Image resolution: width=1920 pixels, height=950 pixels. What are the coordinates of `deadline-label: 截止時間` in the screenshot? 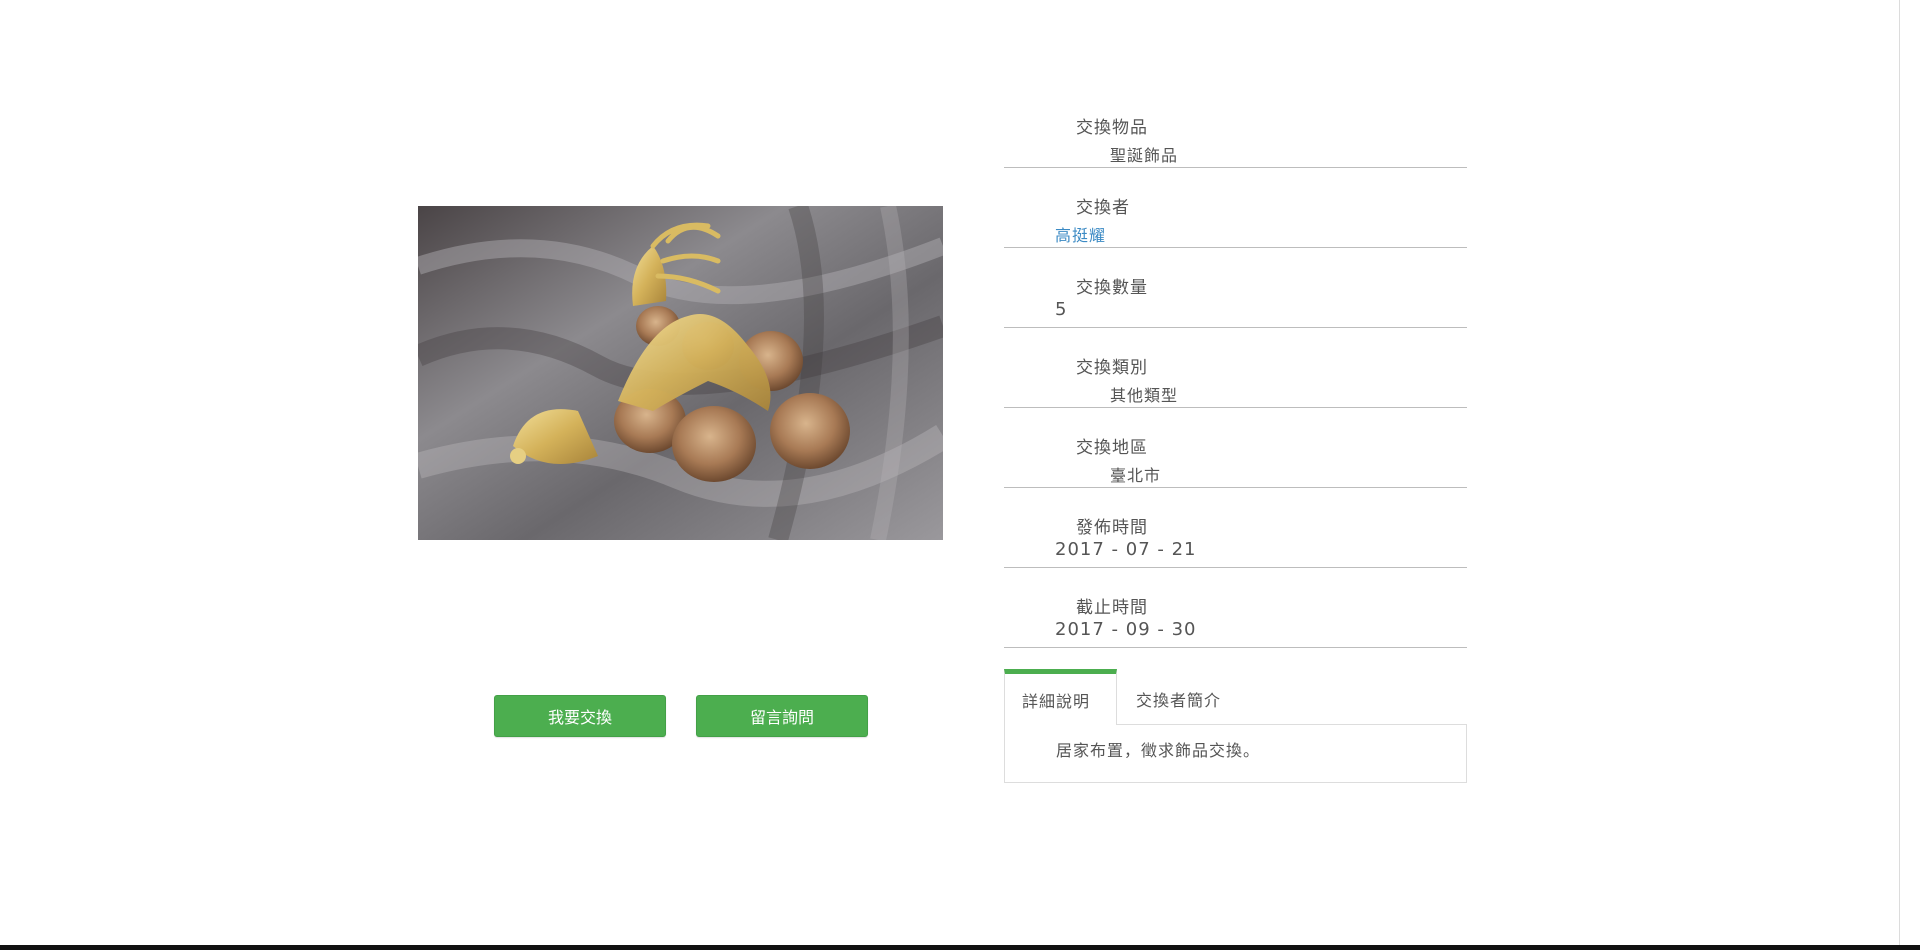 It's located at (1112, 608).